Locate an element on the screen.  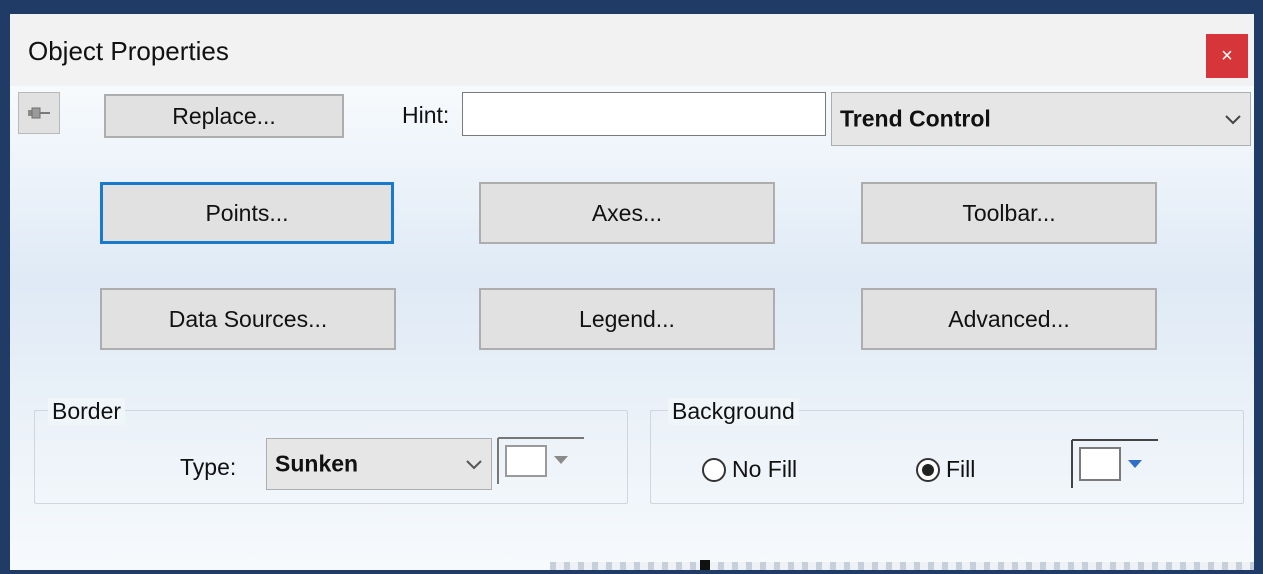
border-type-label: Type: is located at coordinates (208, 467).